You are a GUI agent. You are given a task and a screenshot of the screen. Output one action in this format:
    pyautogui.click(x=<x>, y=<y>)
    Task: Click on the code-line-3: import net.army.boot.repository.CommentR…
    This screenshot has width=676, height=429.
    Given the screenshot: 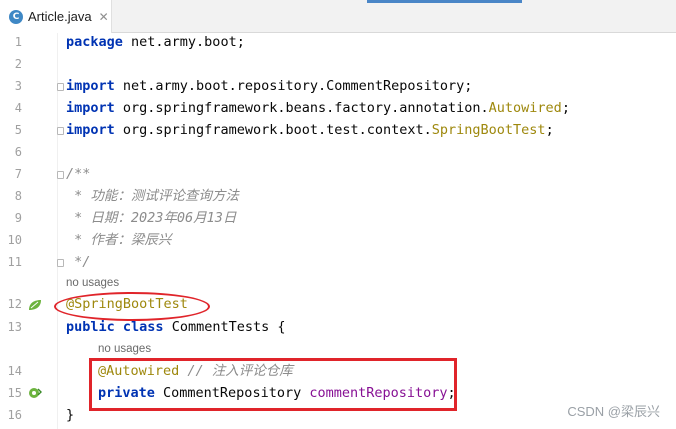 What is the action you would take?
    pyautogui.click(x=269, y=86)
    